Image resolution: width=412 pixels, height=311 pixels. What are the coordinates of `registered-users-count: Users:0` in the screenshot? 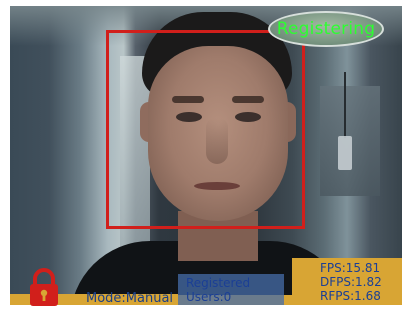 It's located at (209, 296).